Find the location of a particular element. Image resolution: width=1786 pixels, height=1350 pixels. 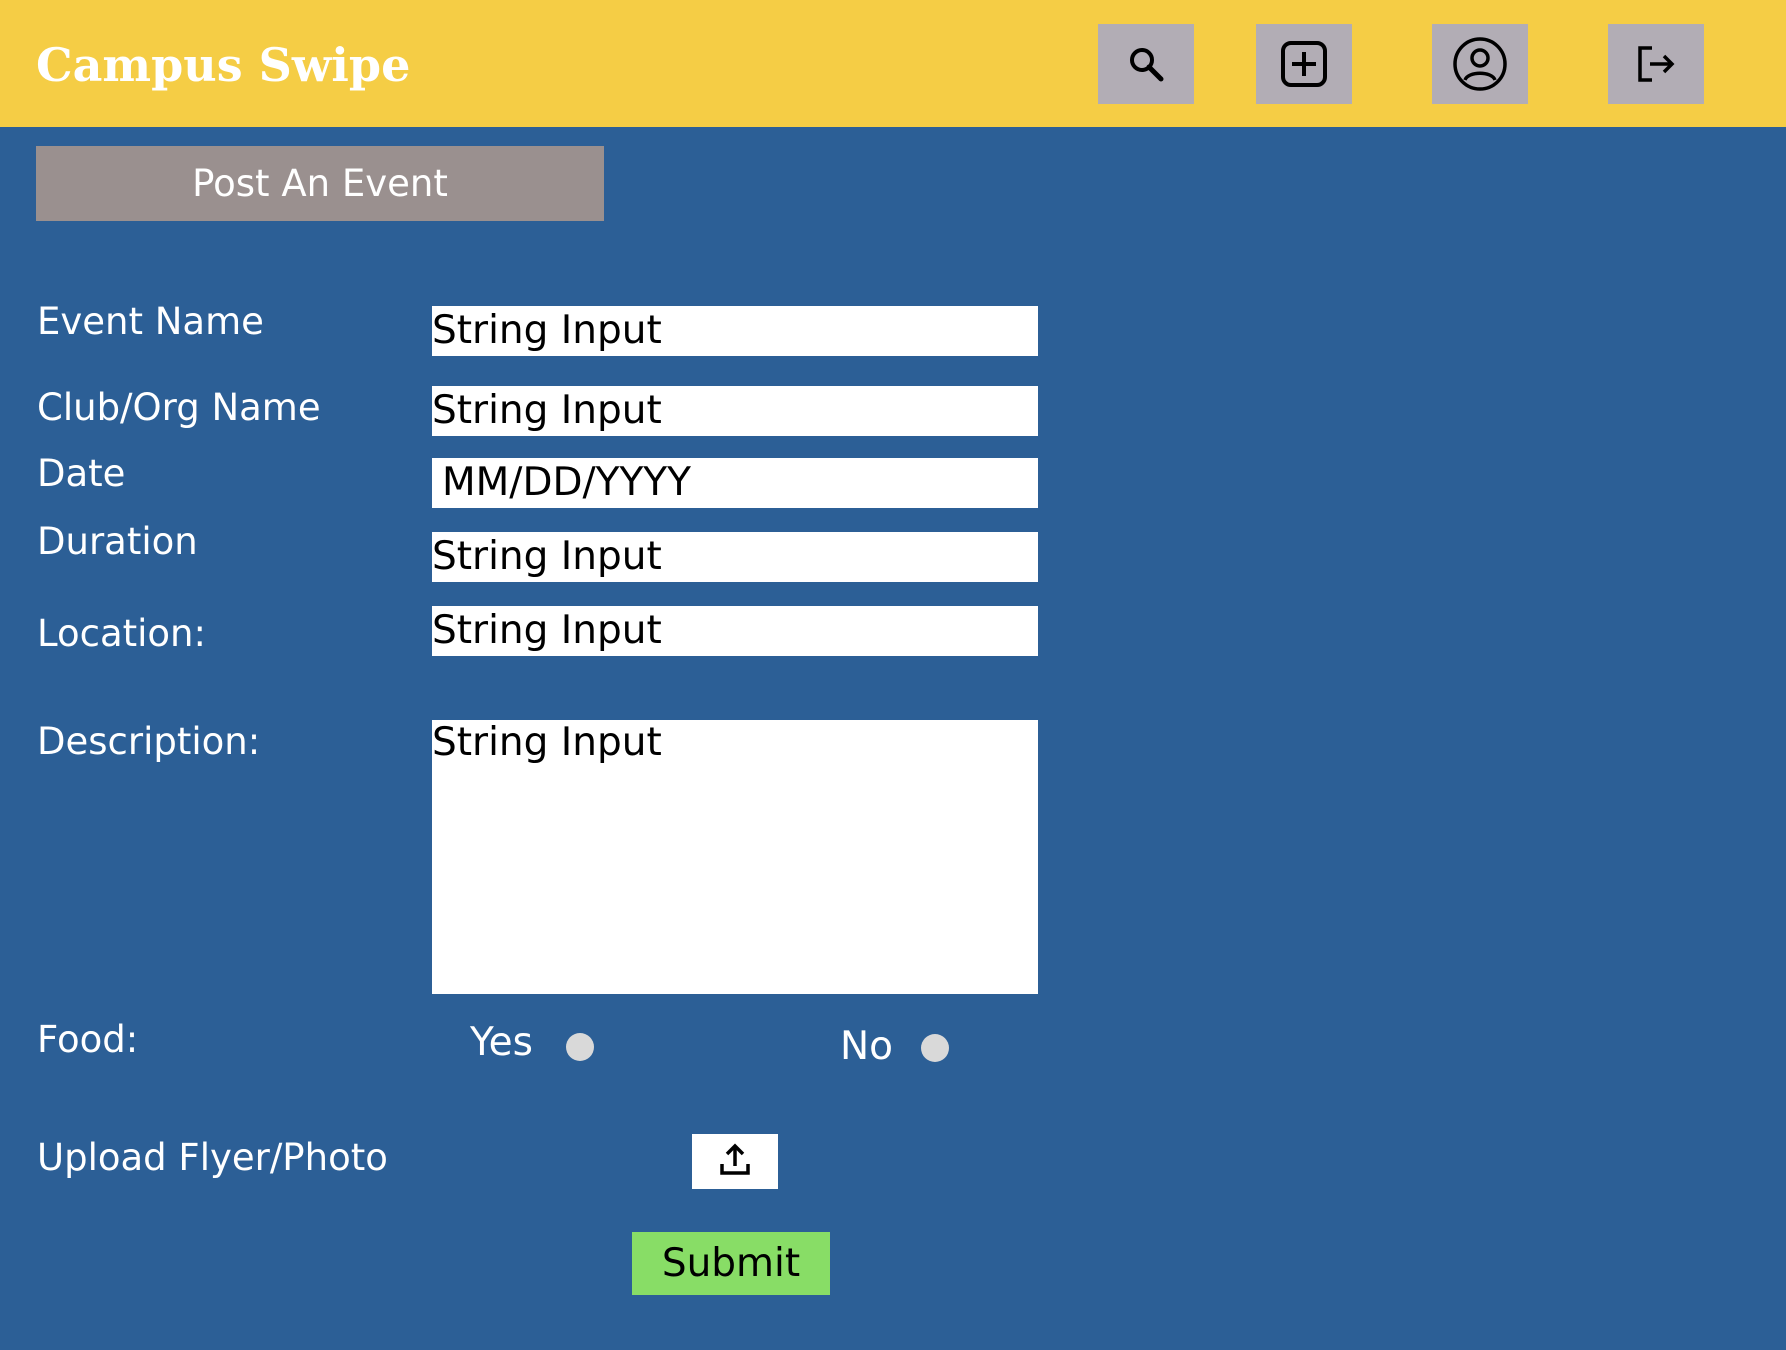

description-label: Description: is located at coordinates (149, 741).